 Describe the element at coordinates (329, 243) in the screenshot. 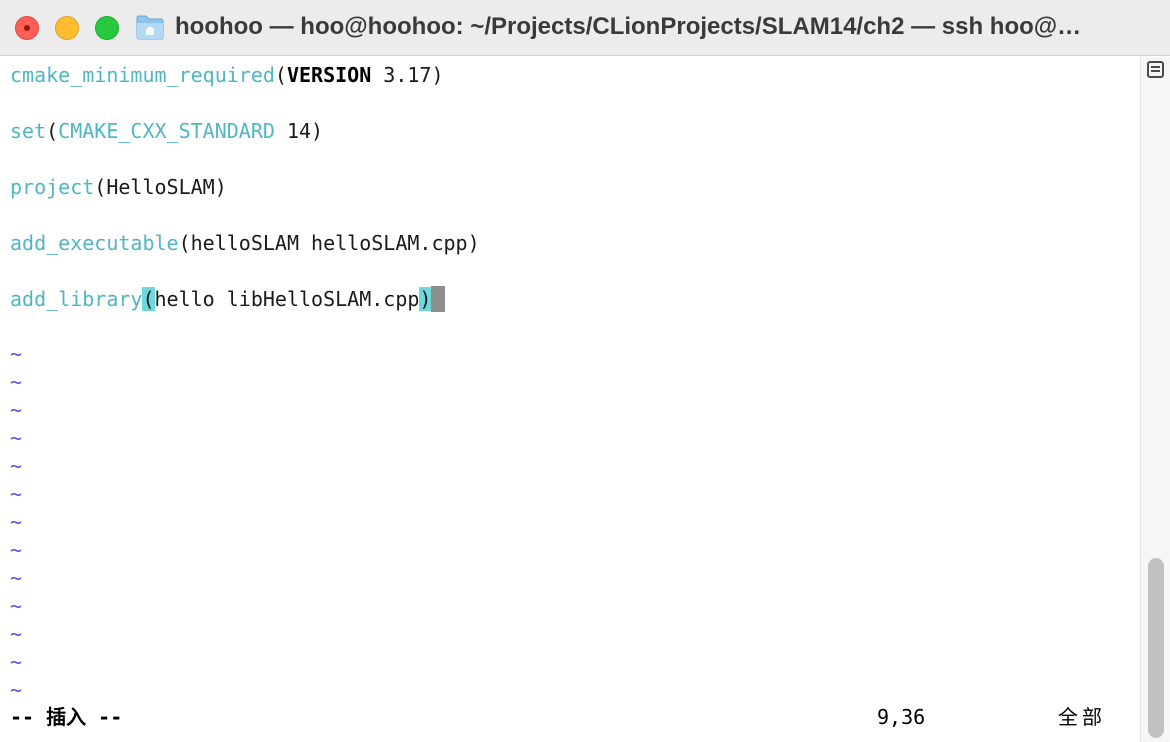

I see `argument: helloSLAM helloSLAM.cpp` at that location.